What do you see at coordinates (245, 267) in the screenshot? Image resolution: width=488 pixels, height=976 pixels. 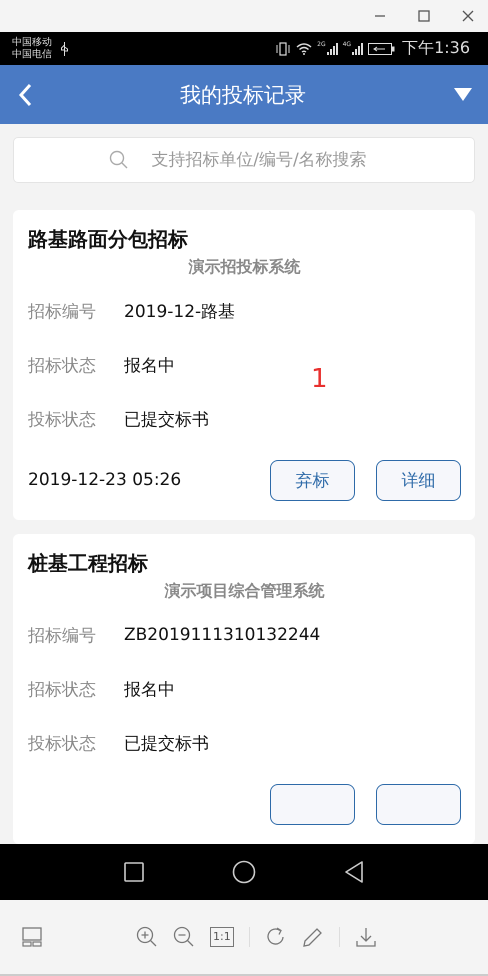 I see `system-name: 演示招投标系统` at bounding box center [245, 267].